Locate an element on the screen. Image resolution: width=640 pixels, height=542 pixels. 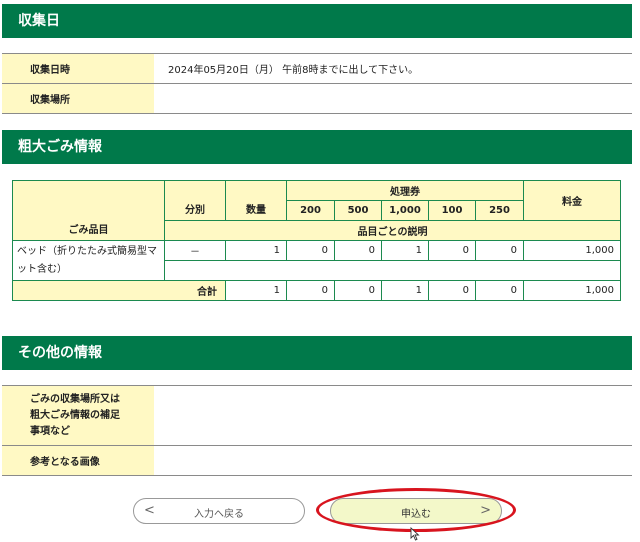
chevron-right-icon: > is located at coordinates (485, 510).